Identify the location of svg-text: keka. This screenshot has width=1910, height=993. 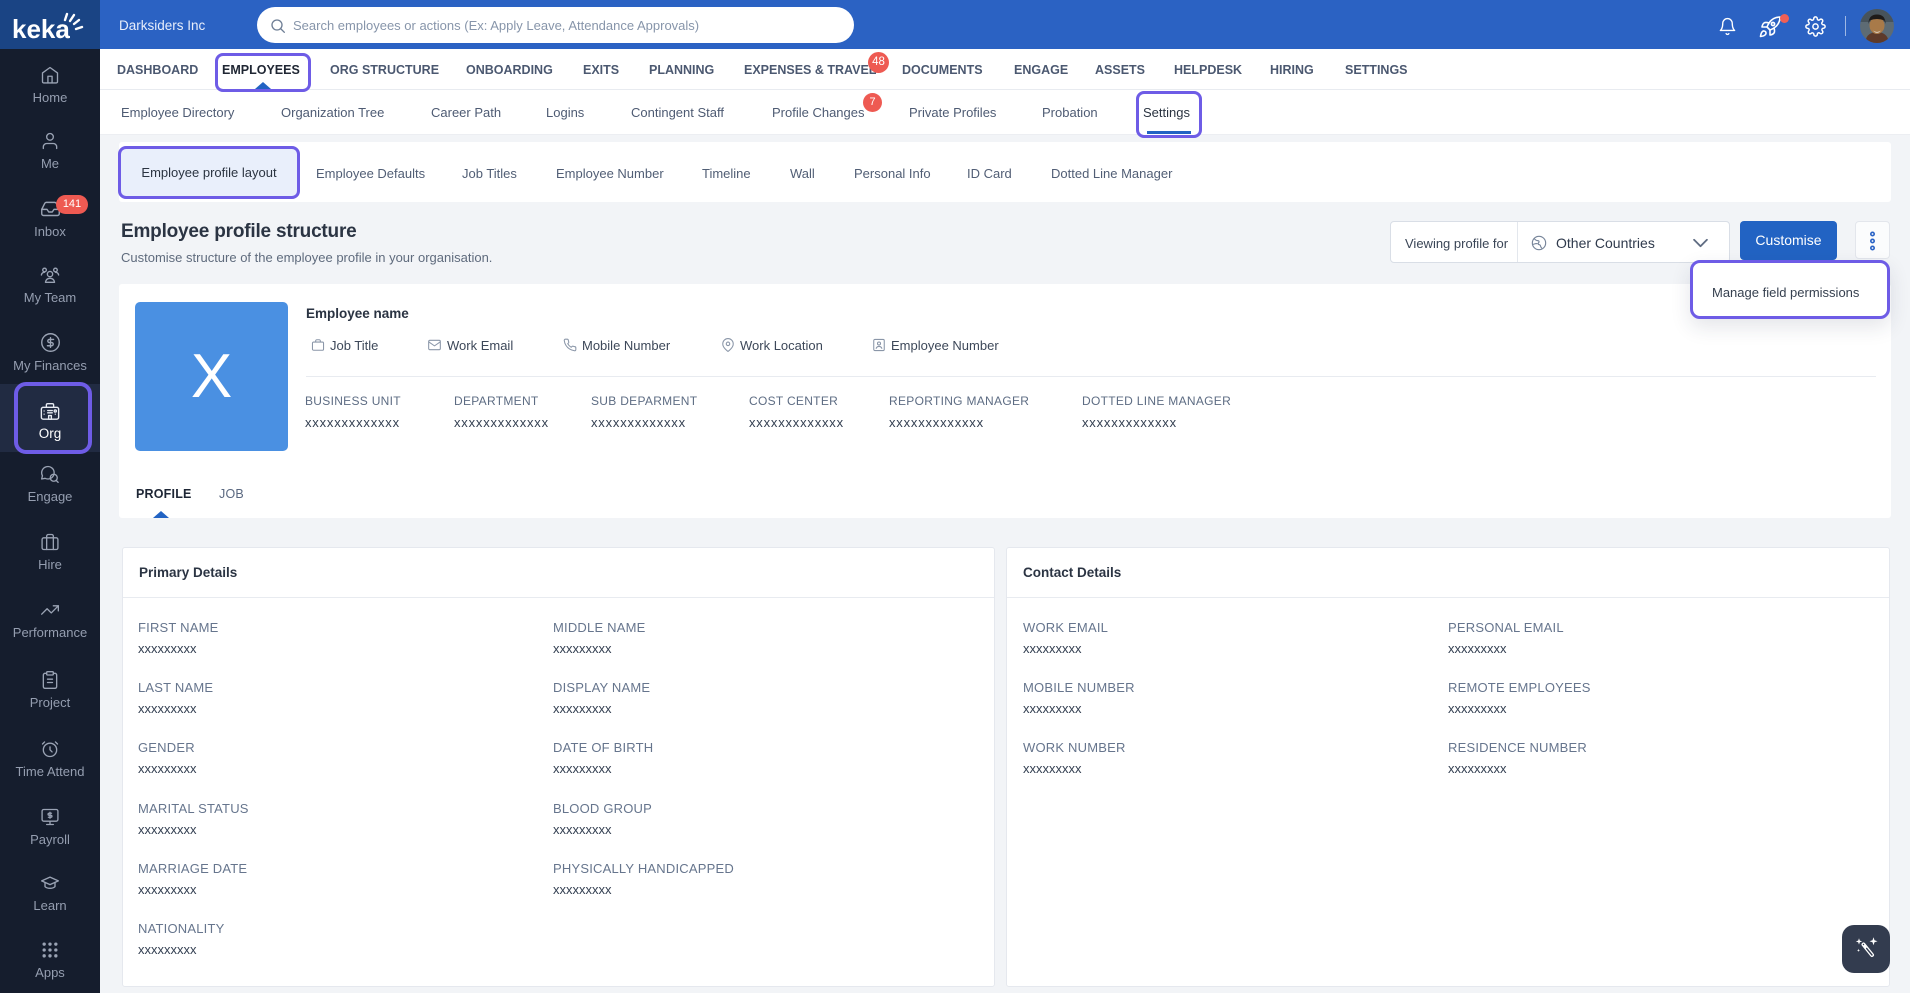
(41, 28).